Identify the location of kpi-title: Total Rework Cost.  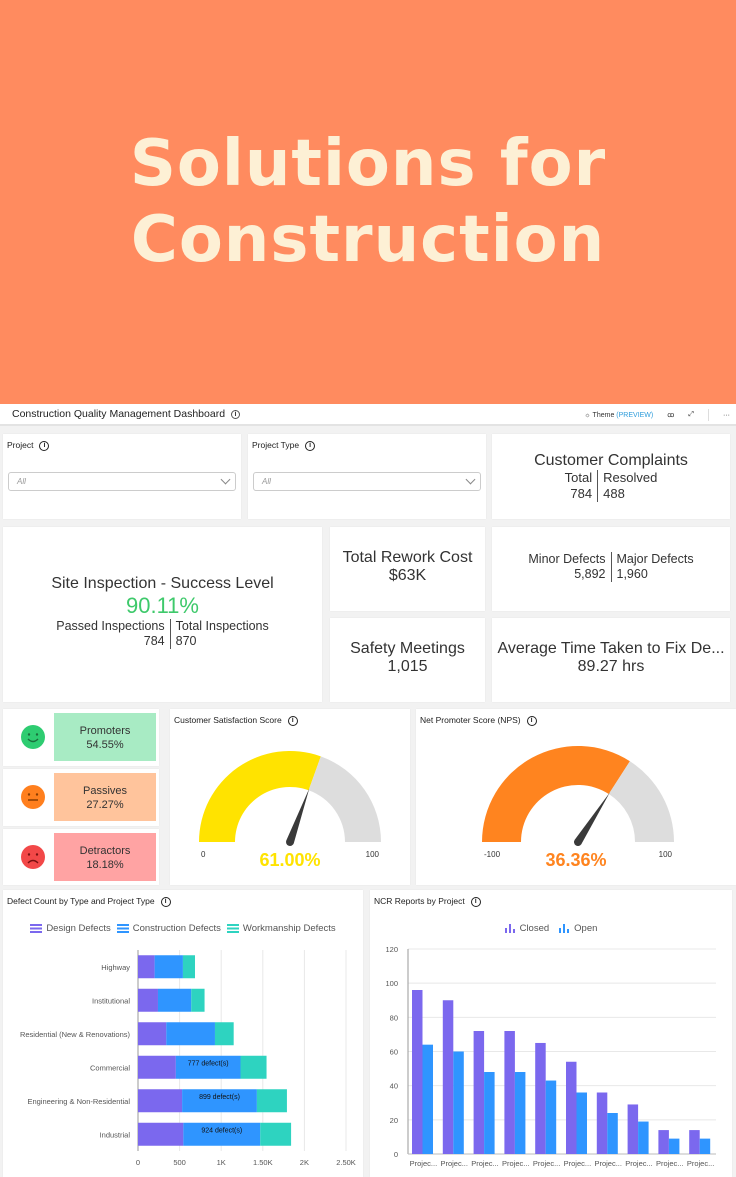
(407, 557).